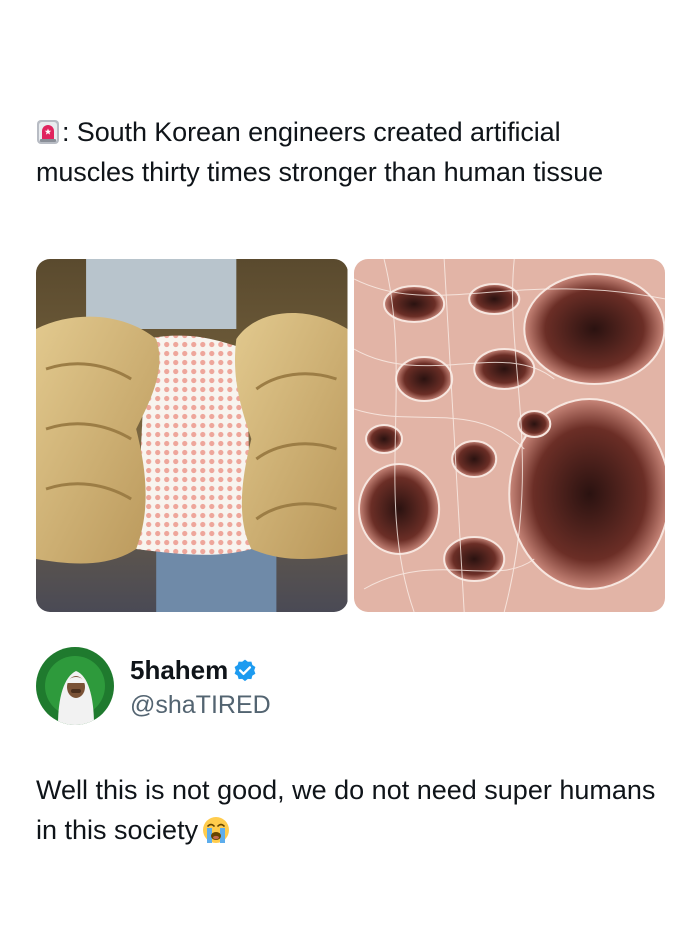 The width and height of the screenshot is (700, 934). Describe the element at coordinates (75, 686) in the screenshot. I see `avatar` at that location.